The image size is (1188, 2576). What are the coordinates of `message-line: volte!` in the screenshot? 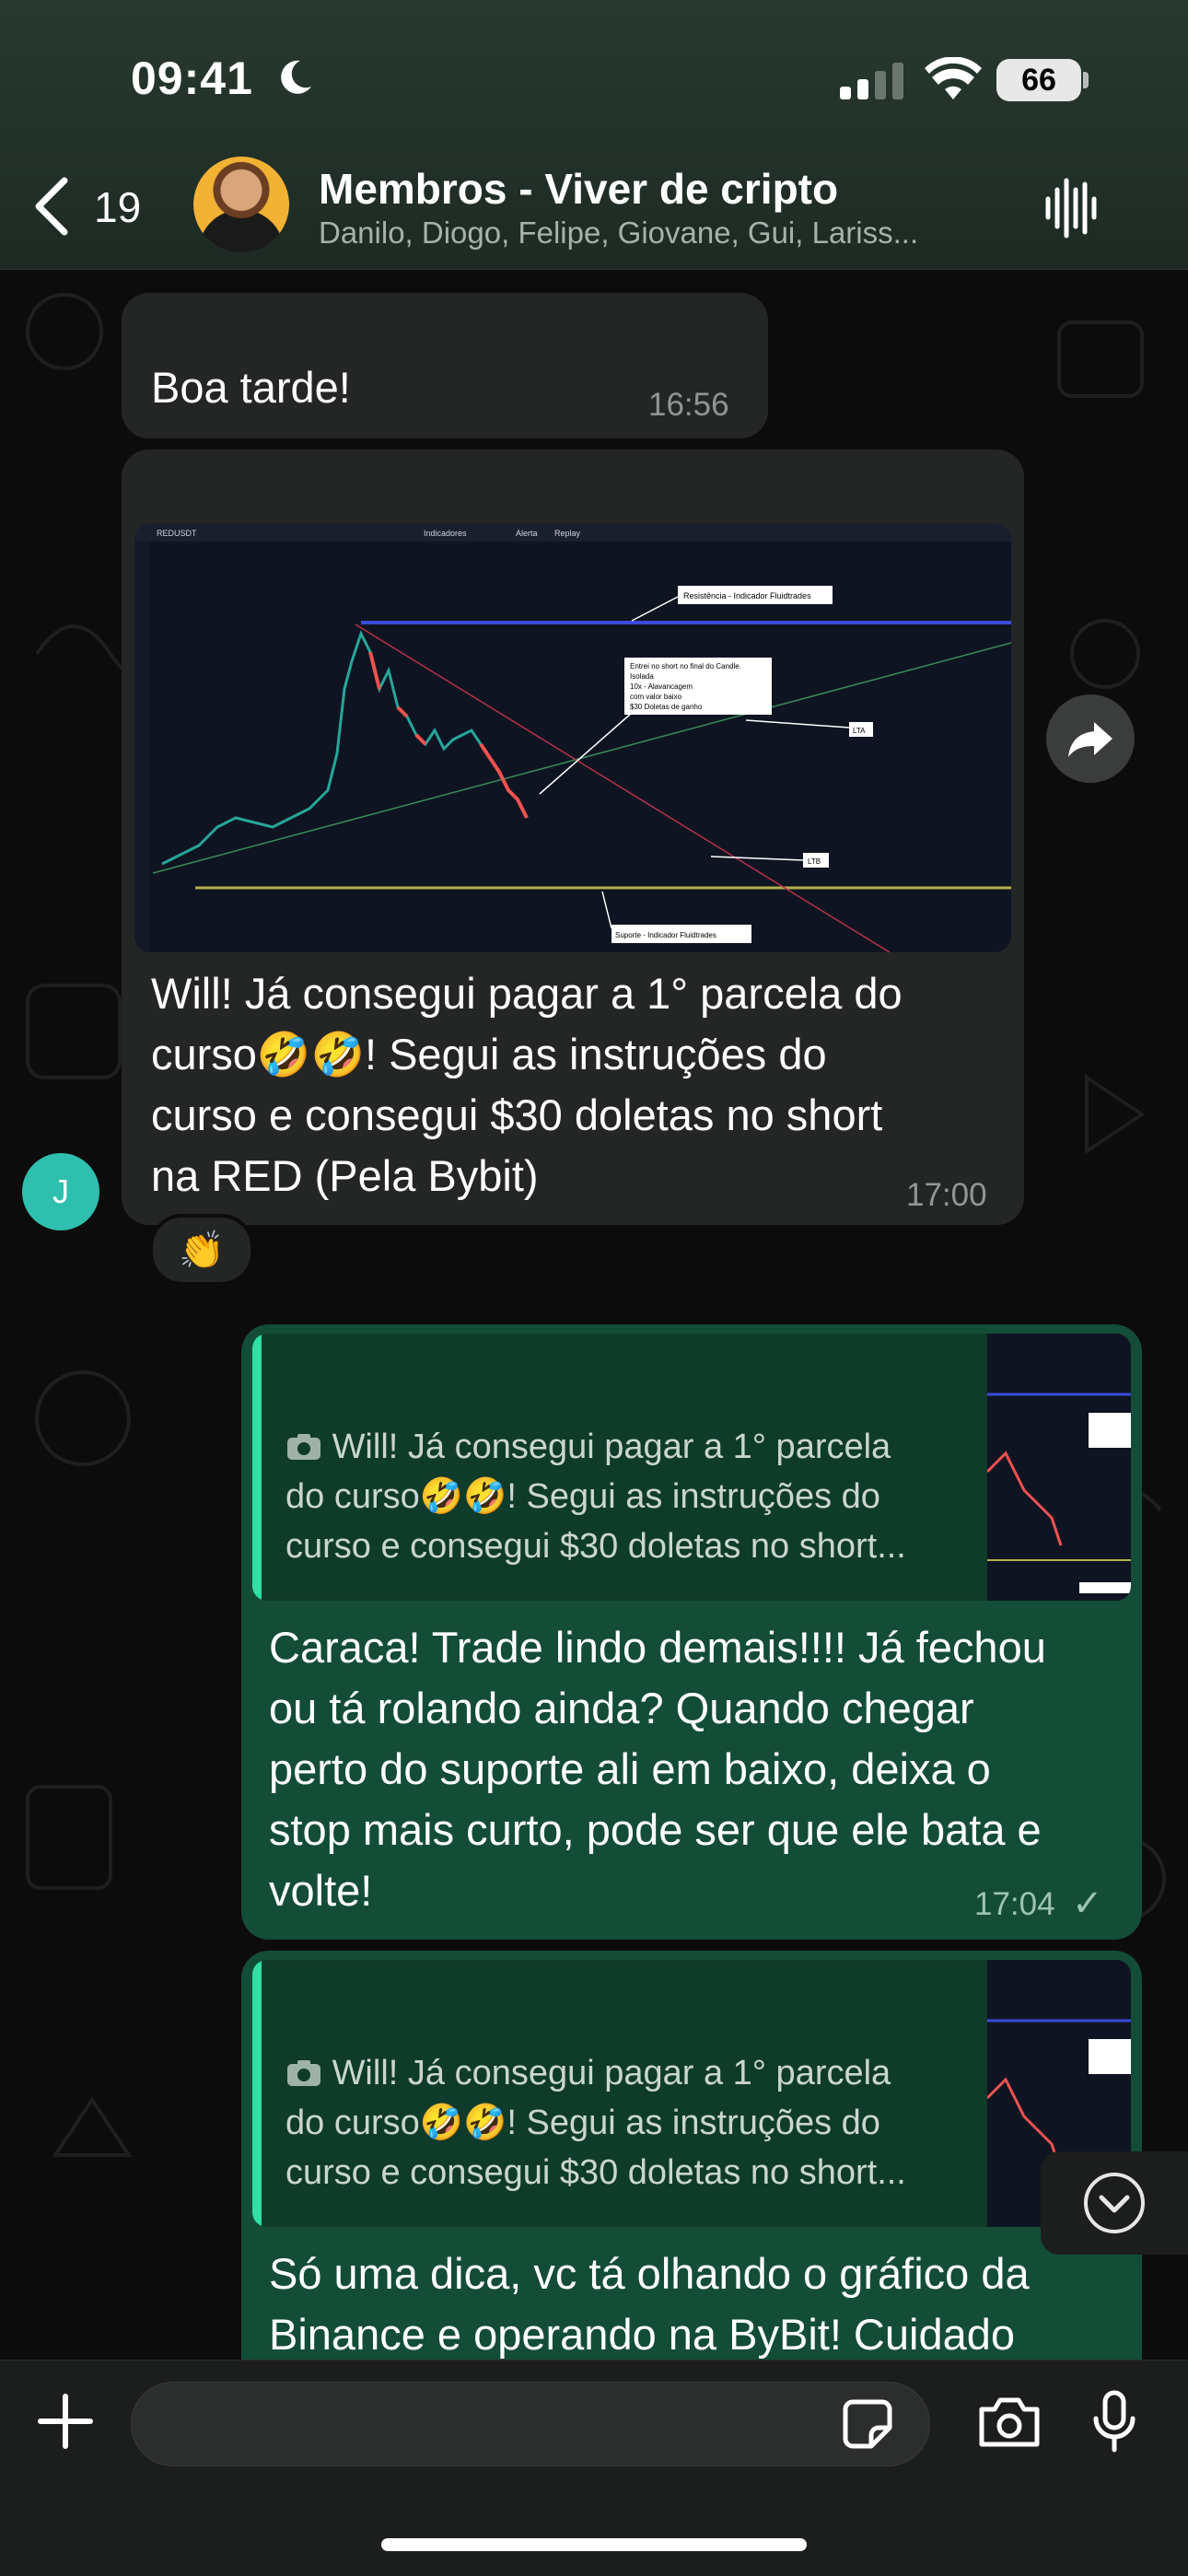 It's located at (321, 1890).